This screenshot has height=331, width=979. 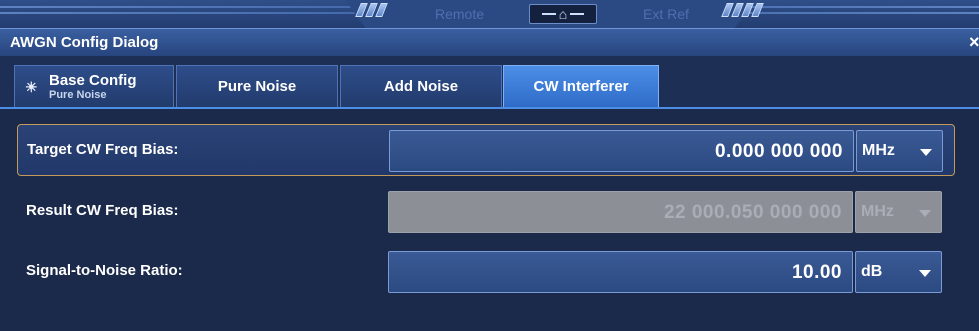 What do you see at coordinates (872, 271) in the screenshot?
I see `unit-label: dB` at bounding box center [872, 271].